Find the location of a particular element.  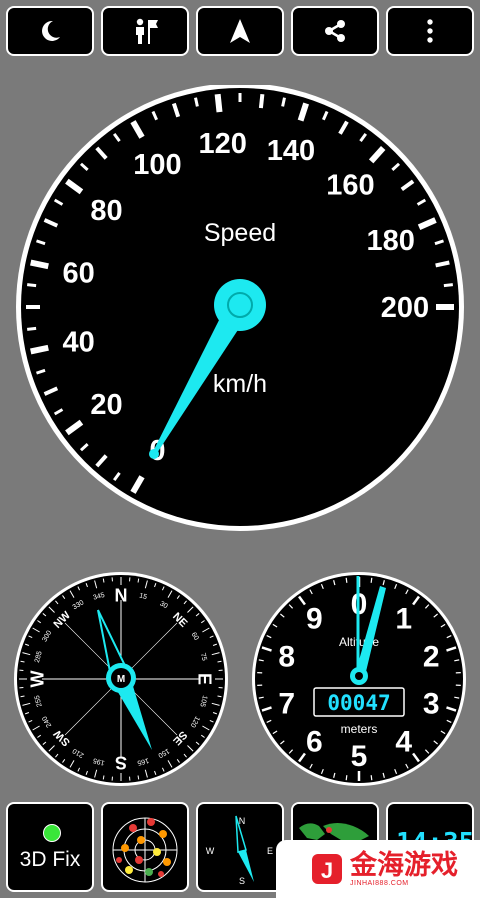

speed-needle-hub is located at coordinates (240, 305).